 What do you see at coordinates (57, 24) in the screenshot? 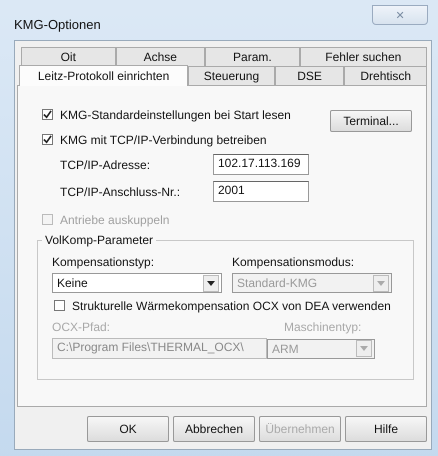
I see `window-title: KMG-Optionen` at bounding box center [57, 24].